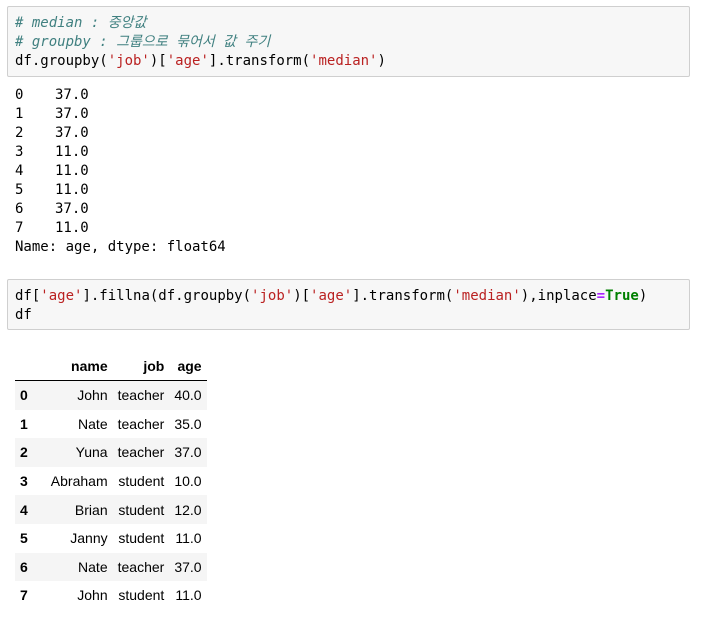 Image resolution: width=705 pixels, height=632 pixels. I want to click on series-index: 0, so click(19, 95).